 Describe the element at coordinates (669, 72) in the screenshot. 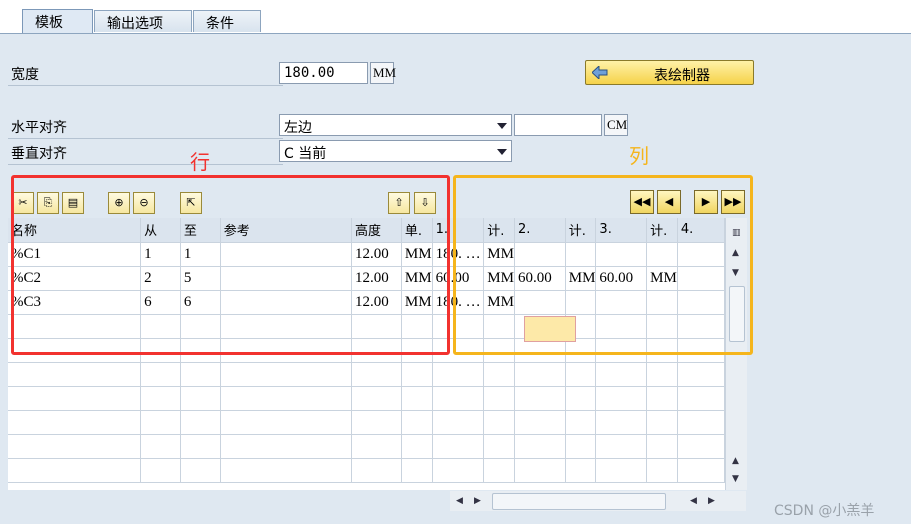

I see `table-painter-button: 表绘制器` at that location.